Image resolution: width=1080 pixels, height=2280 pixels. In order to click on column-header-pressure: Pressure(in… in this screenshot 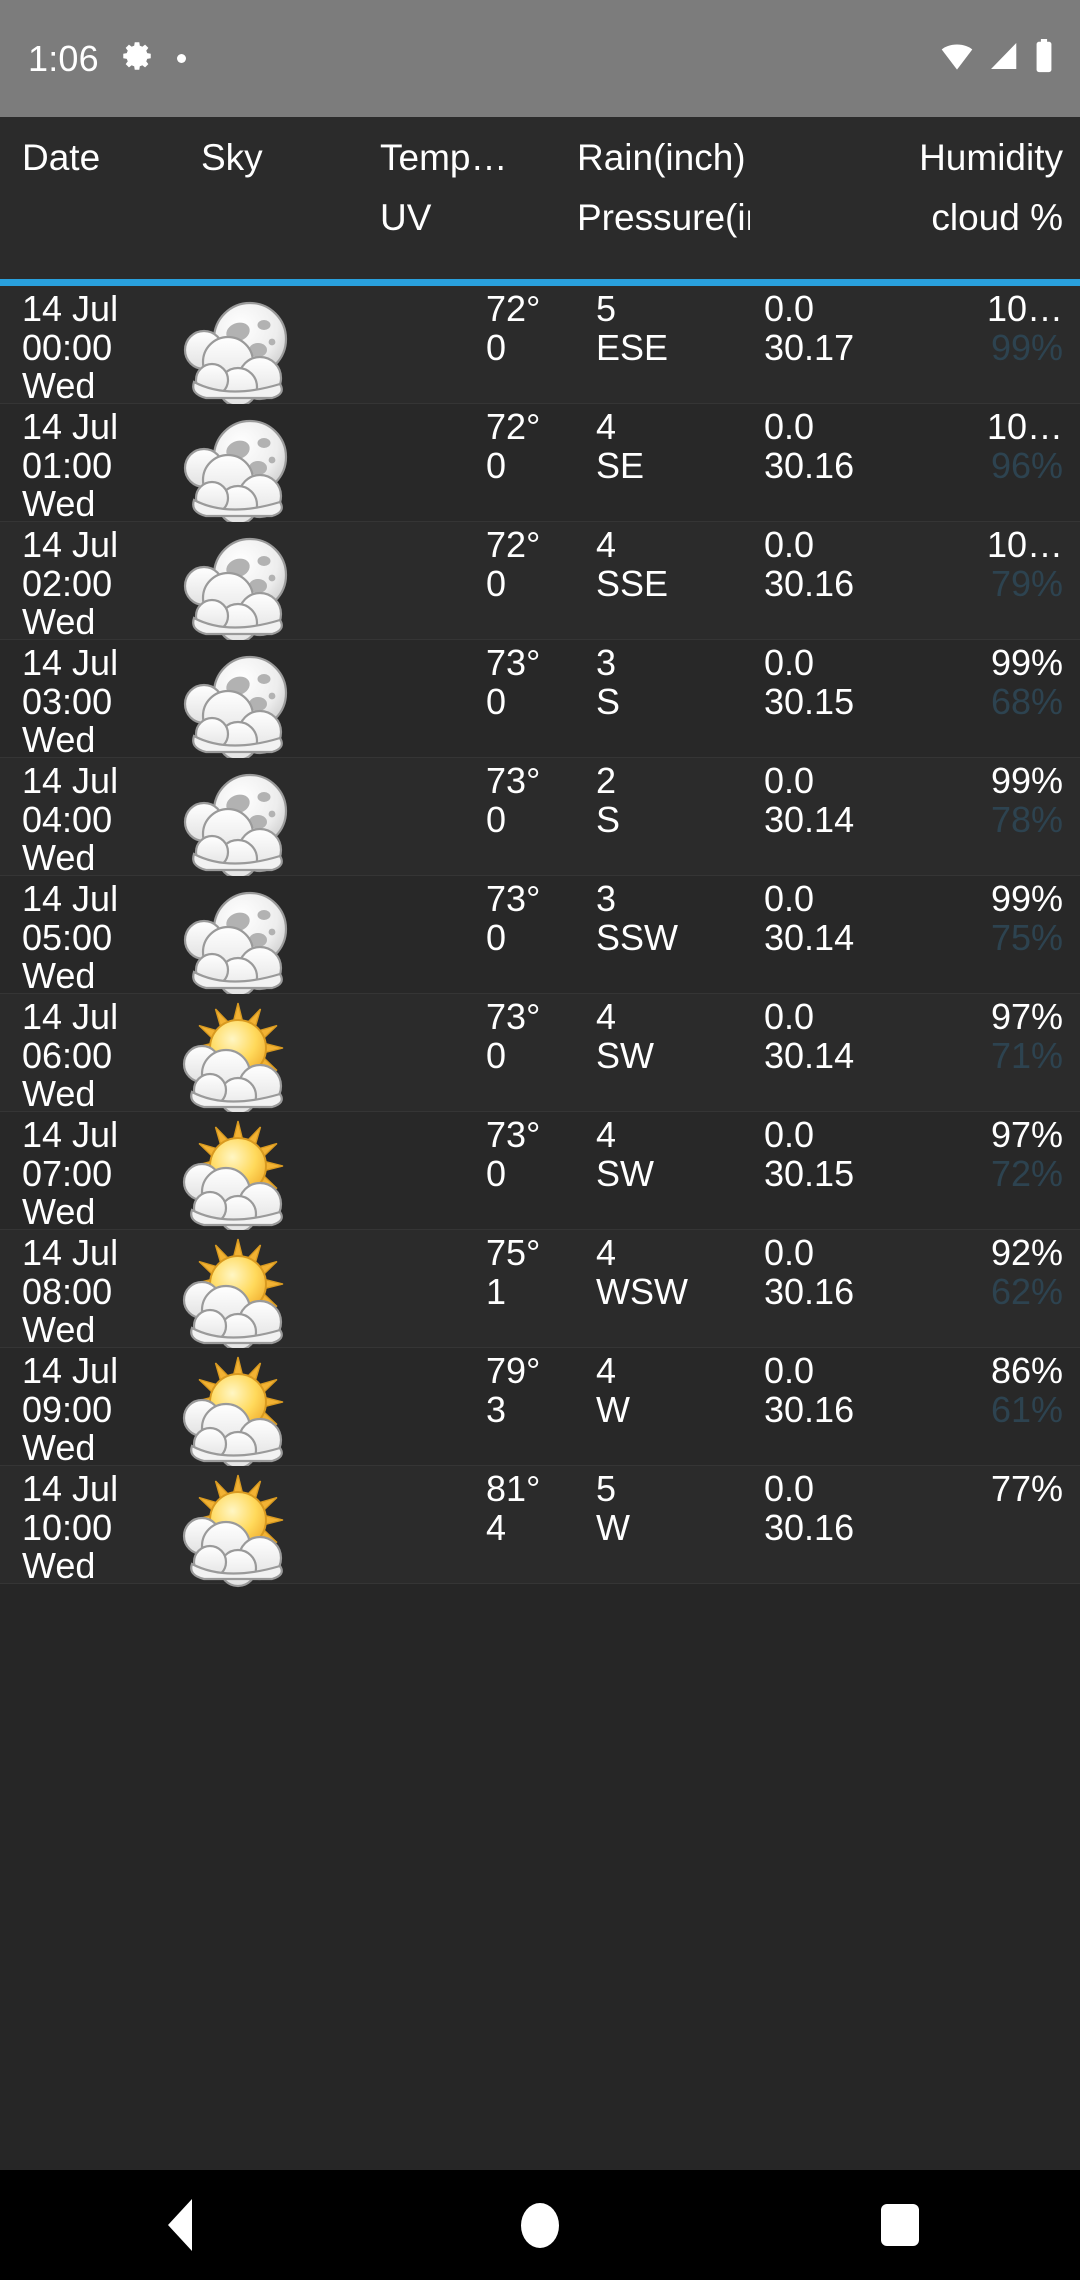, I will do `click(660, 218)`.